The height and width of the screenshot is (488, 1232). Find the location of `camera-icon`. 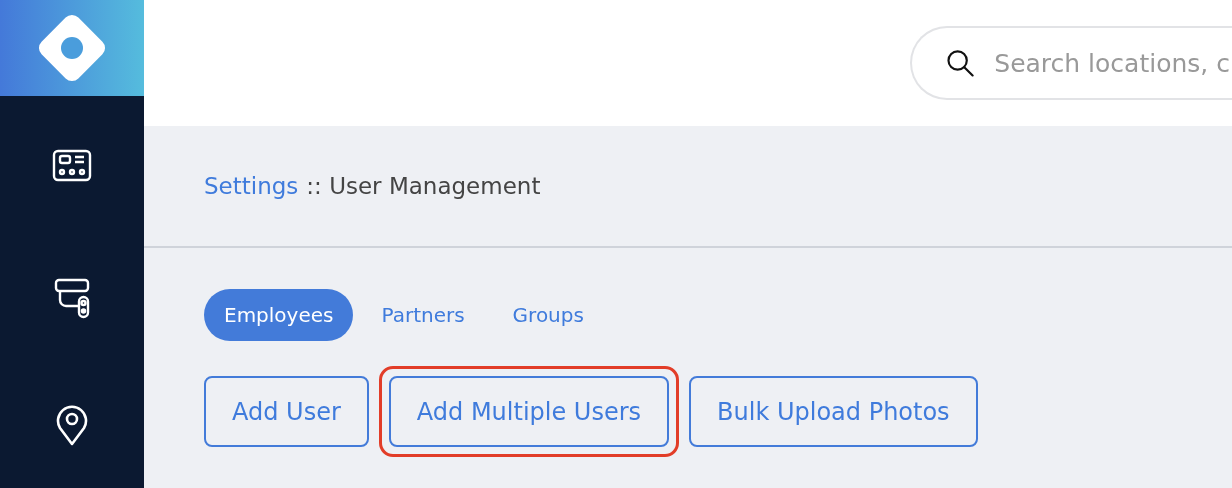

camera-icon is located at coordinates (72, 299).